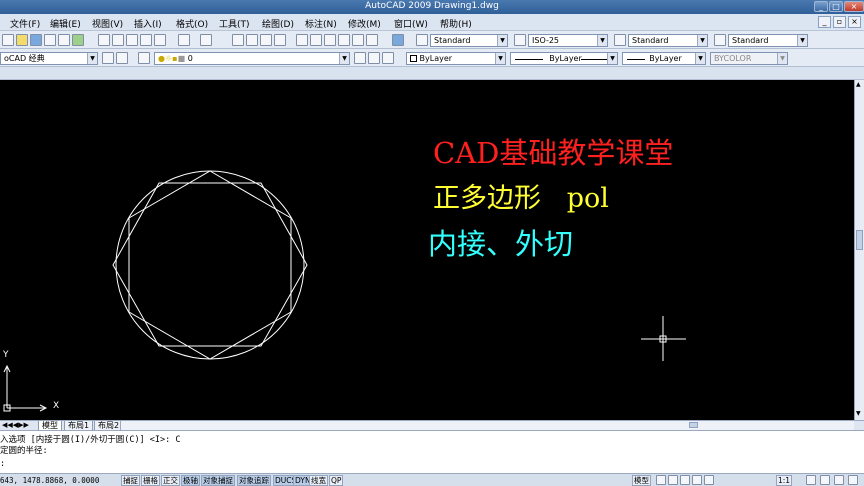  I want to click on zoom-icon, so click(685, 480).